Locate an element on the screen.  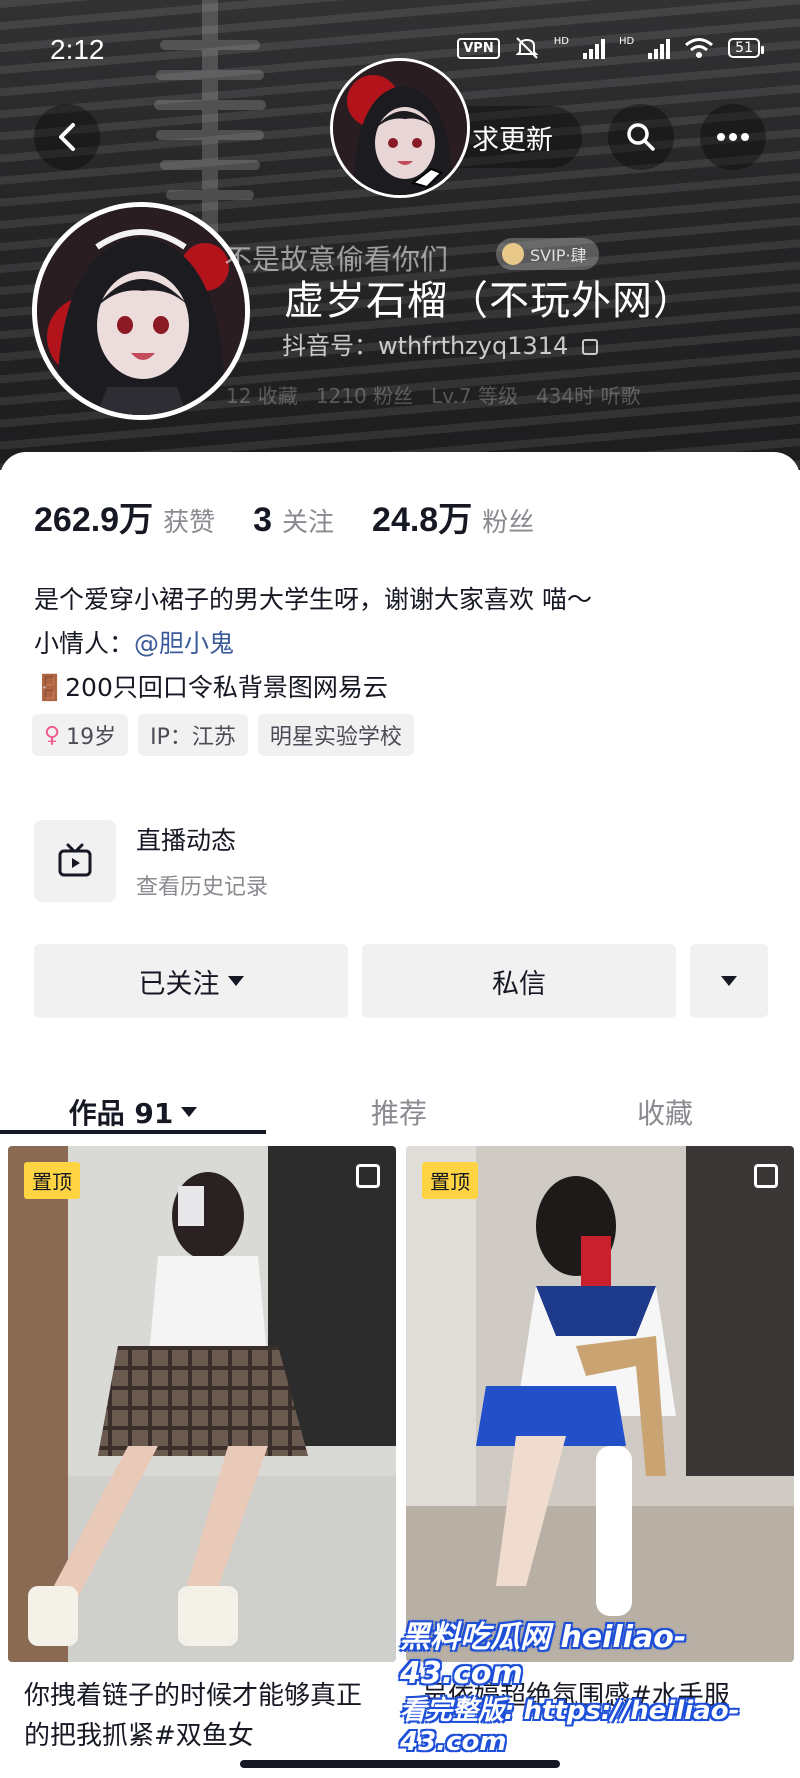
action-buttons: 已关注 私信 is located at coordinates (401, 981).